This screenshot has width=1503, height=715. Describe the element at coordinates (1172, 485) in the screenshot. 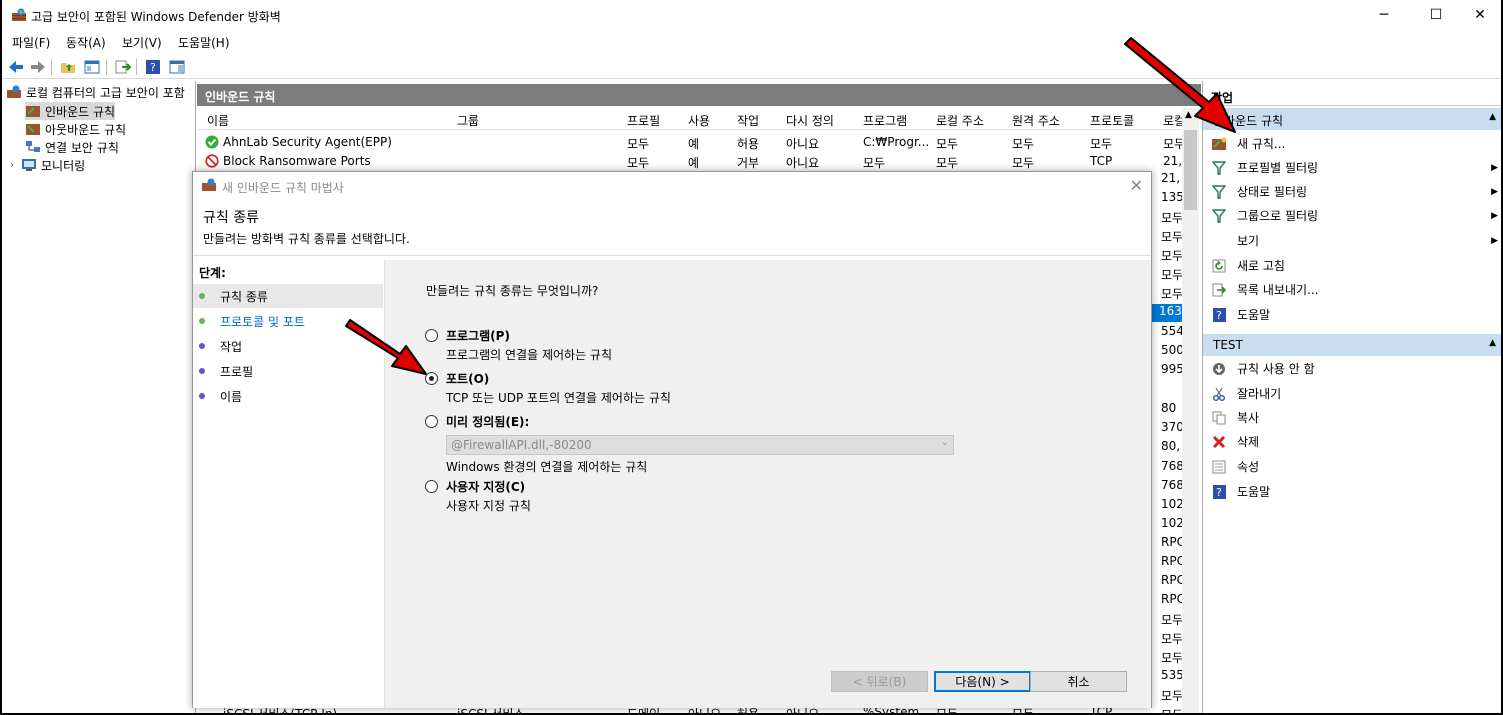

I see `local-port-value: 768` at that location.